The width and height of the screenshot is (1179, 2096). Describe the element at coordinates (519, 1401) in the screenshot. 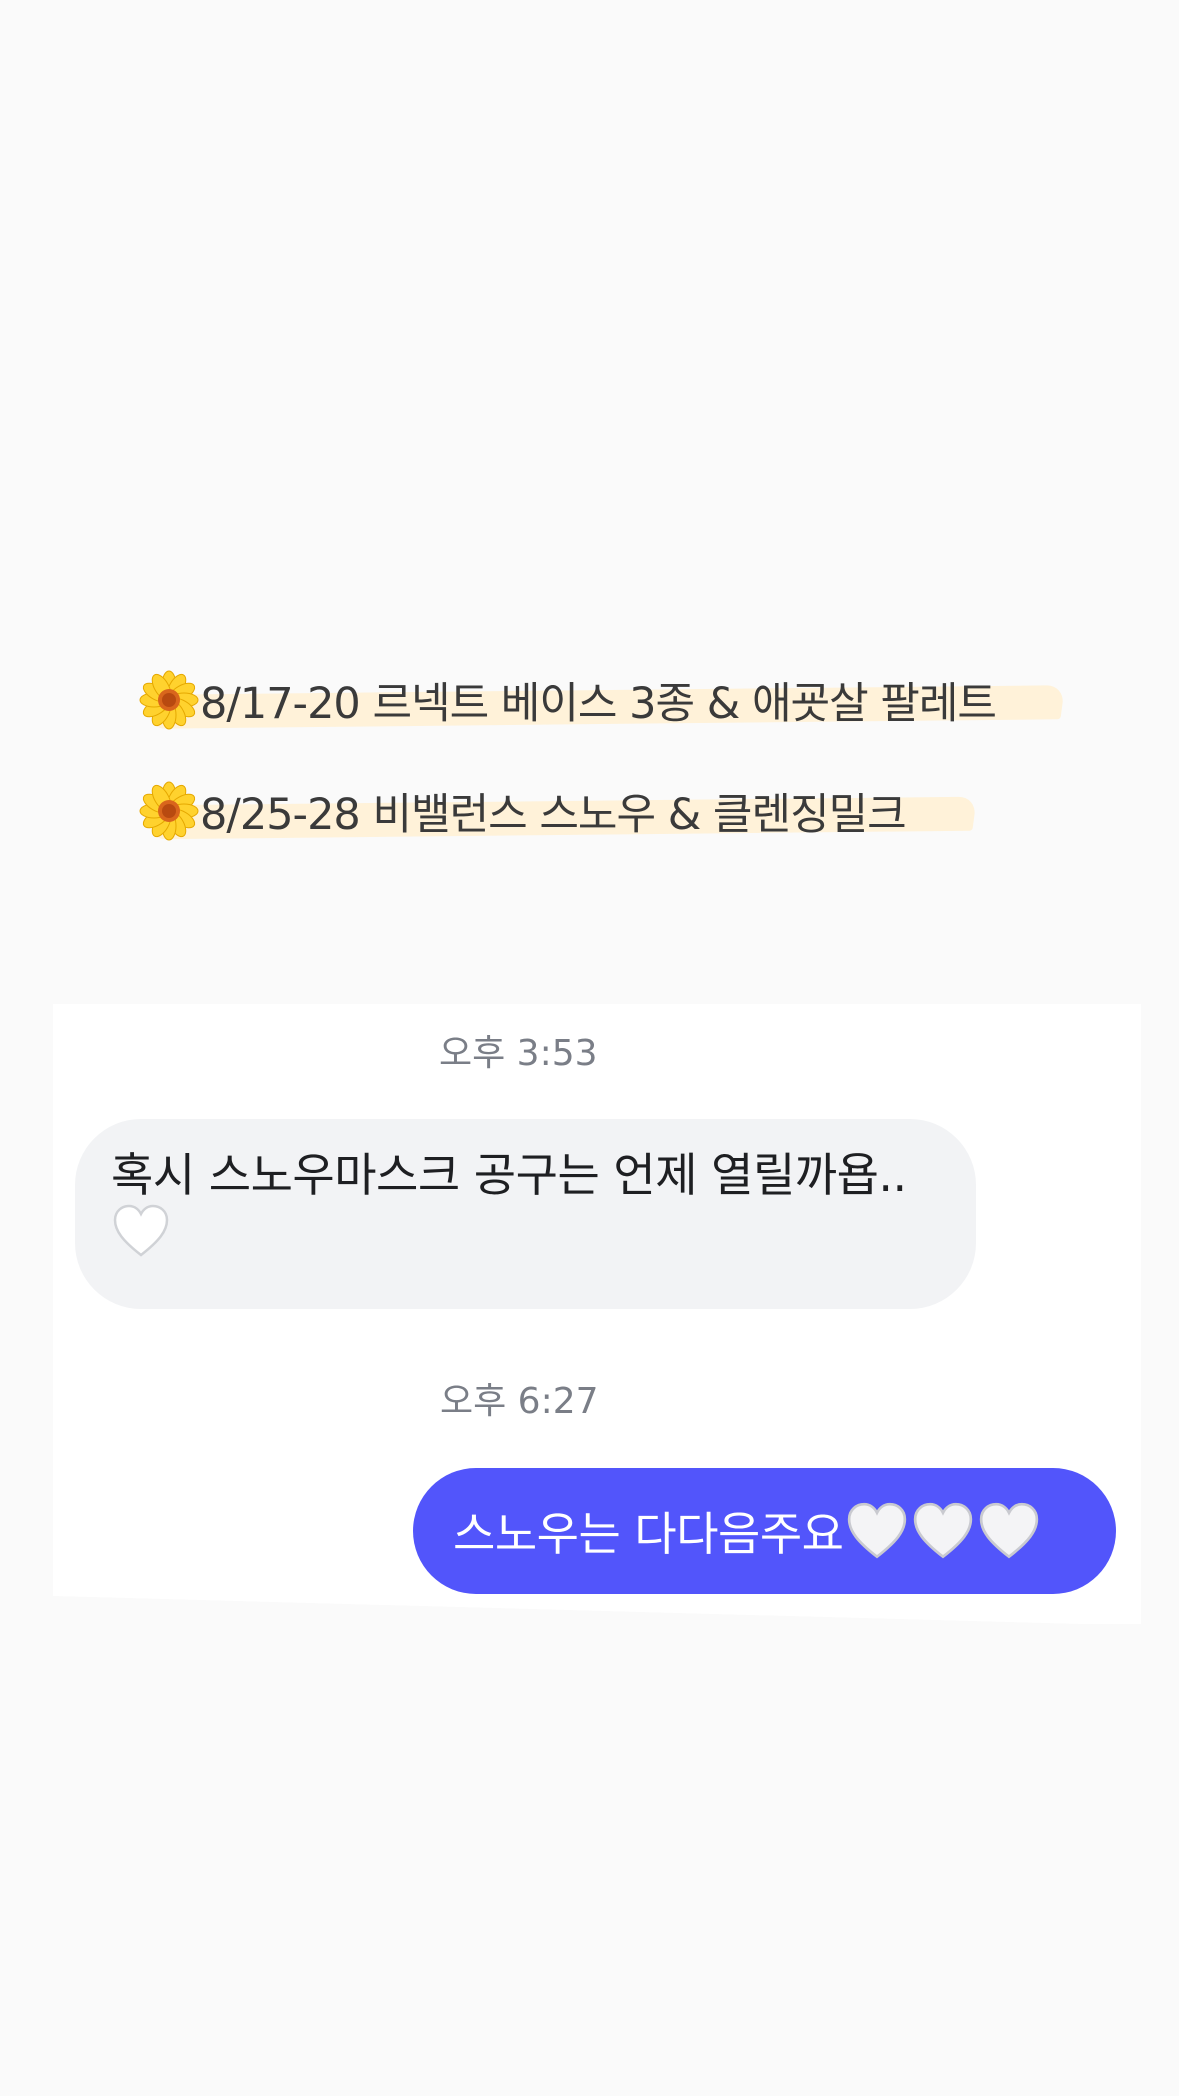

I see `message-timestamp: 오후 6:27` at that location.